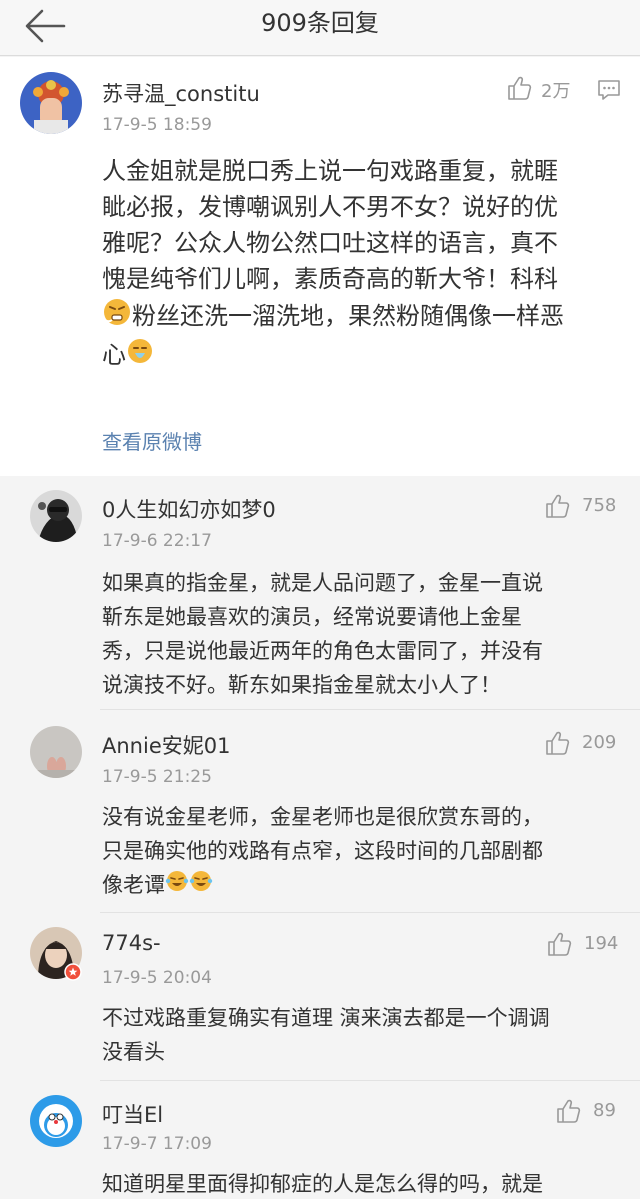 The image size is (640, 1199). What do you see at coordinates (133, 1052) in the screenshot?
I see `text-line: 没看头` at bounding box center [133, 1052].